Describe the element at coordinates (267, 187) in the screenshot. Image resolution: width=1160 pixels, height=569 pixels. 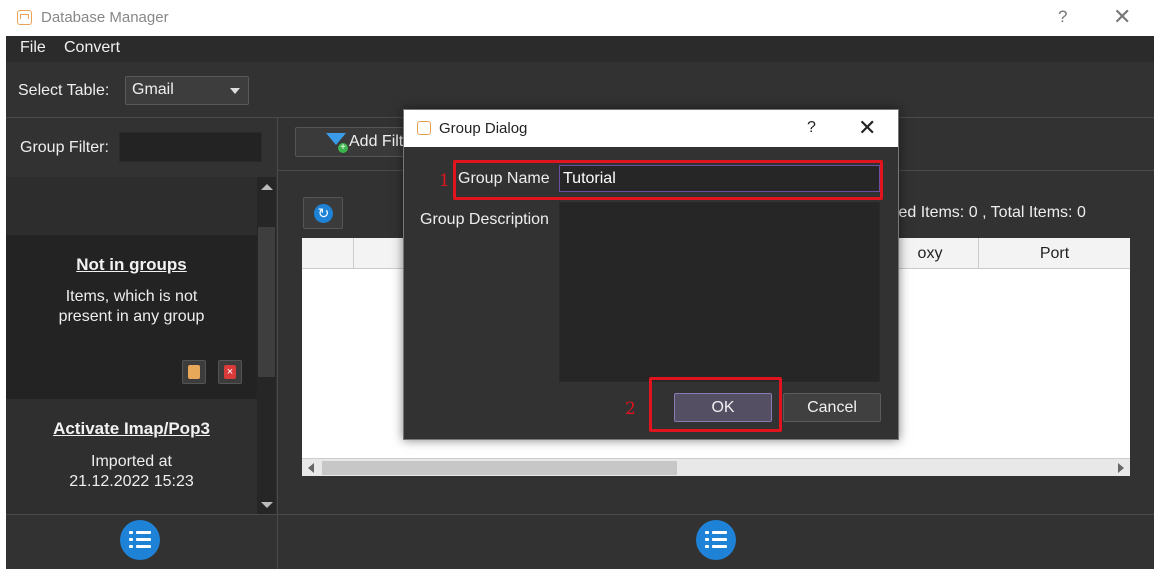
I see `scroll-up-icon` at that location.